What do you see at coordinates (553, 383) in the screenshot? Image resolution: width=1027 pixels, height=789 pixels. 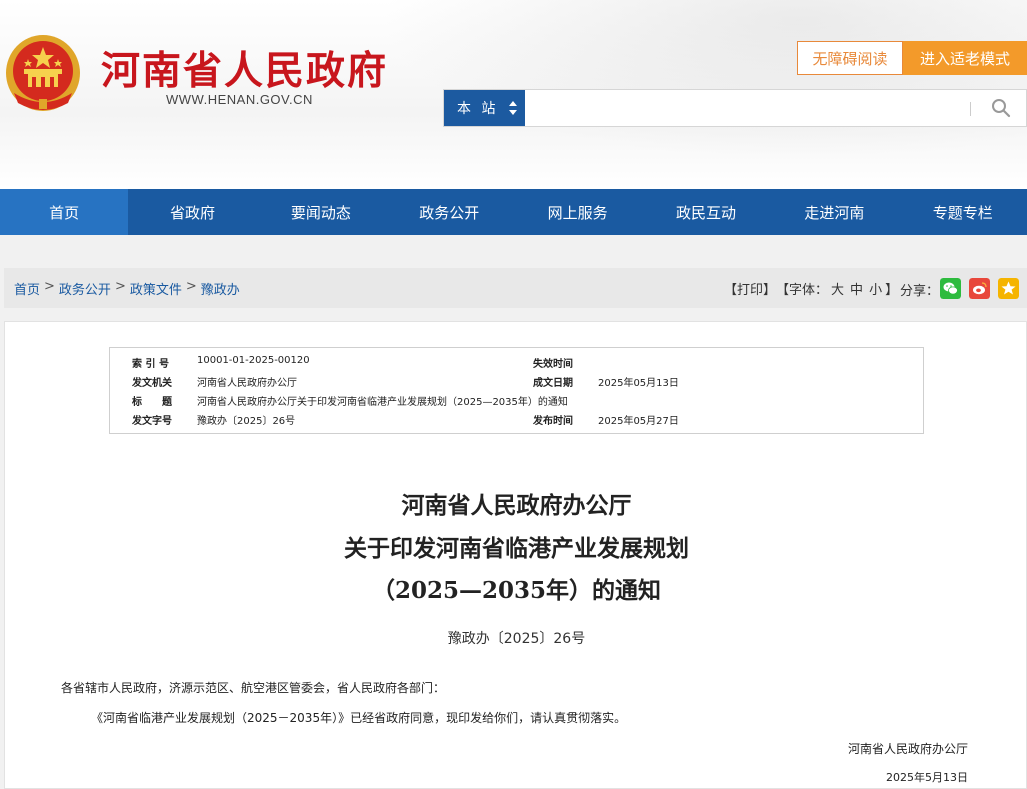 I see `meta-created-label: 成文日期` at bounding box center [553, 383].